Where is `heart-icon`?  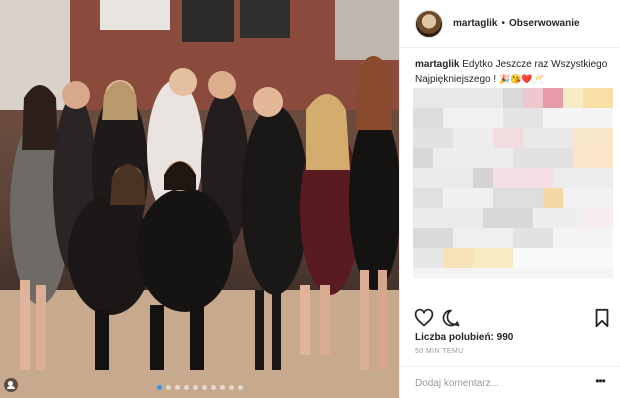 heart-icon is located at coordinates (424, 318).